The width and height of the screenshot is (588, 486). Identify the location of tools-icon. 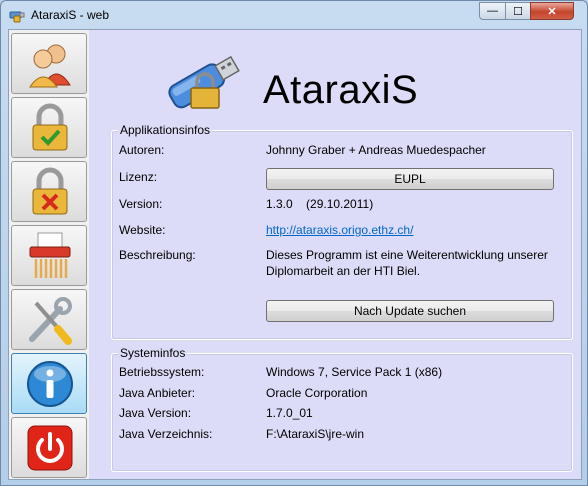
(50, 321).